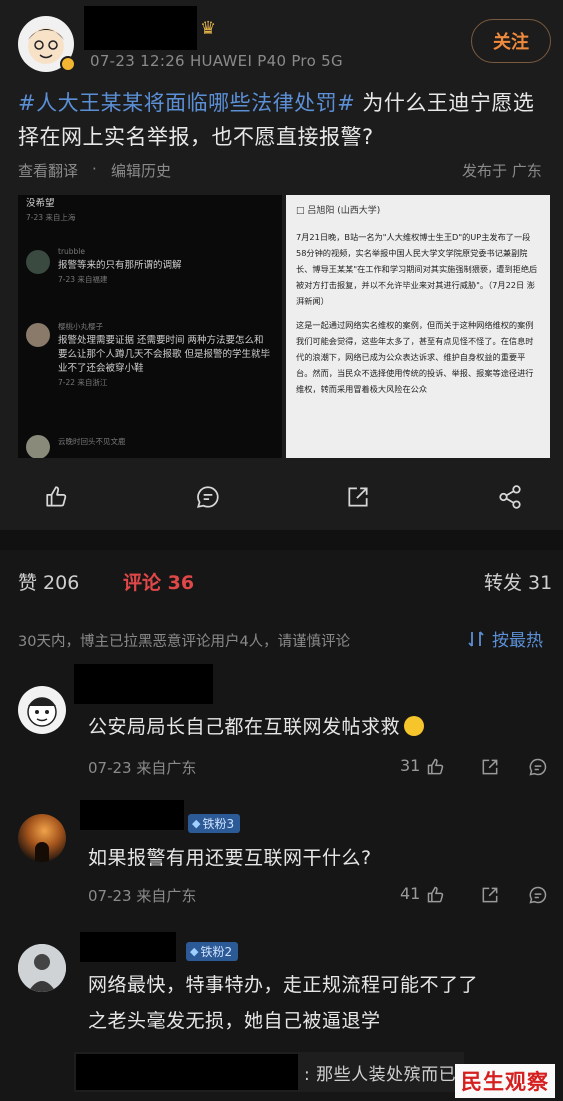 The height and width of the screenshot is (1101, 563). I want to click on post-action-bar, so click(281, 497).